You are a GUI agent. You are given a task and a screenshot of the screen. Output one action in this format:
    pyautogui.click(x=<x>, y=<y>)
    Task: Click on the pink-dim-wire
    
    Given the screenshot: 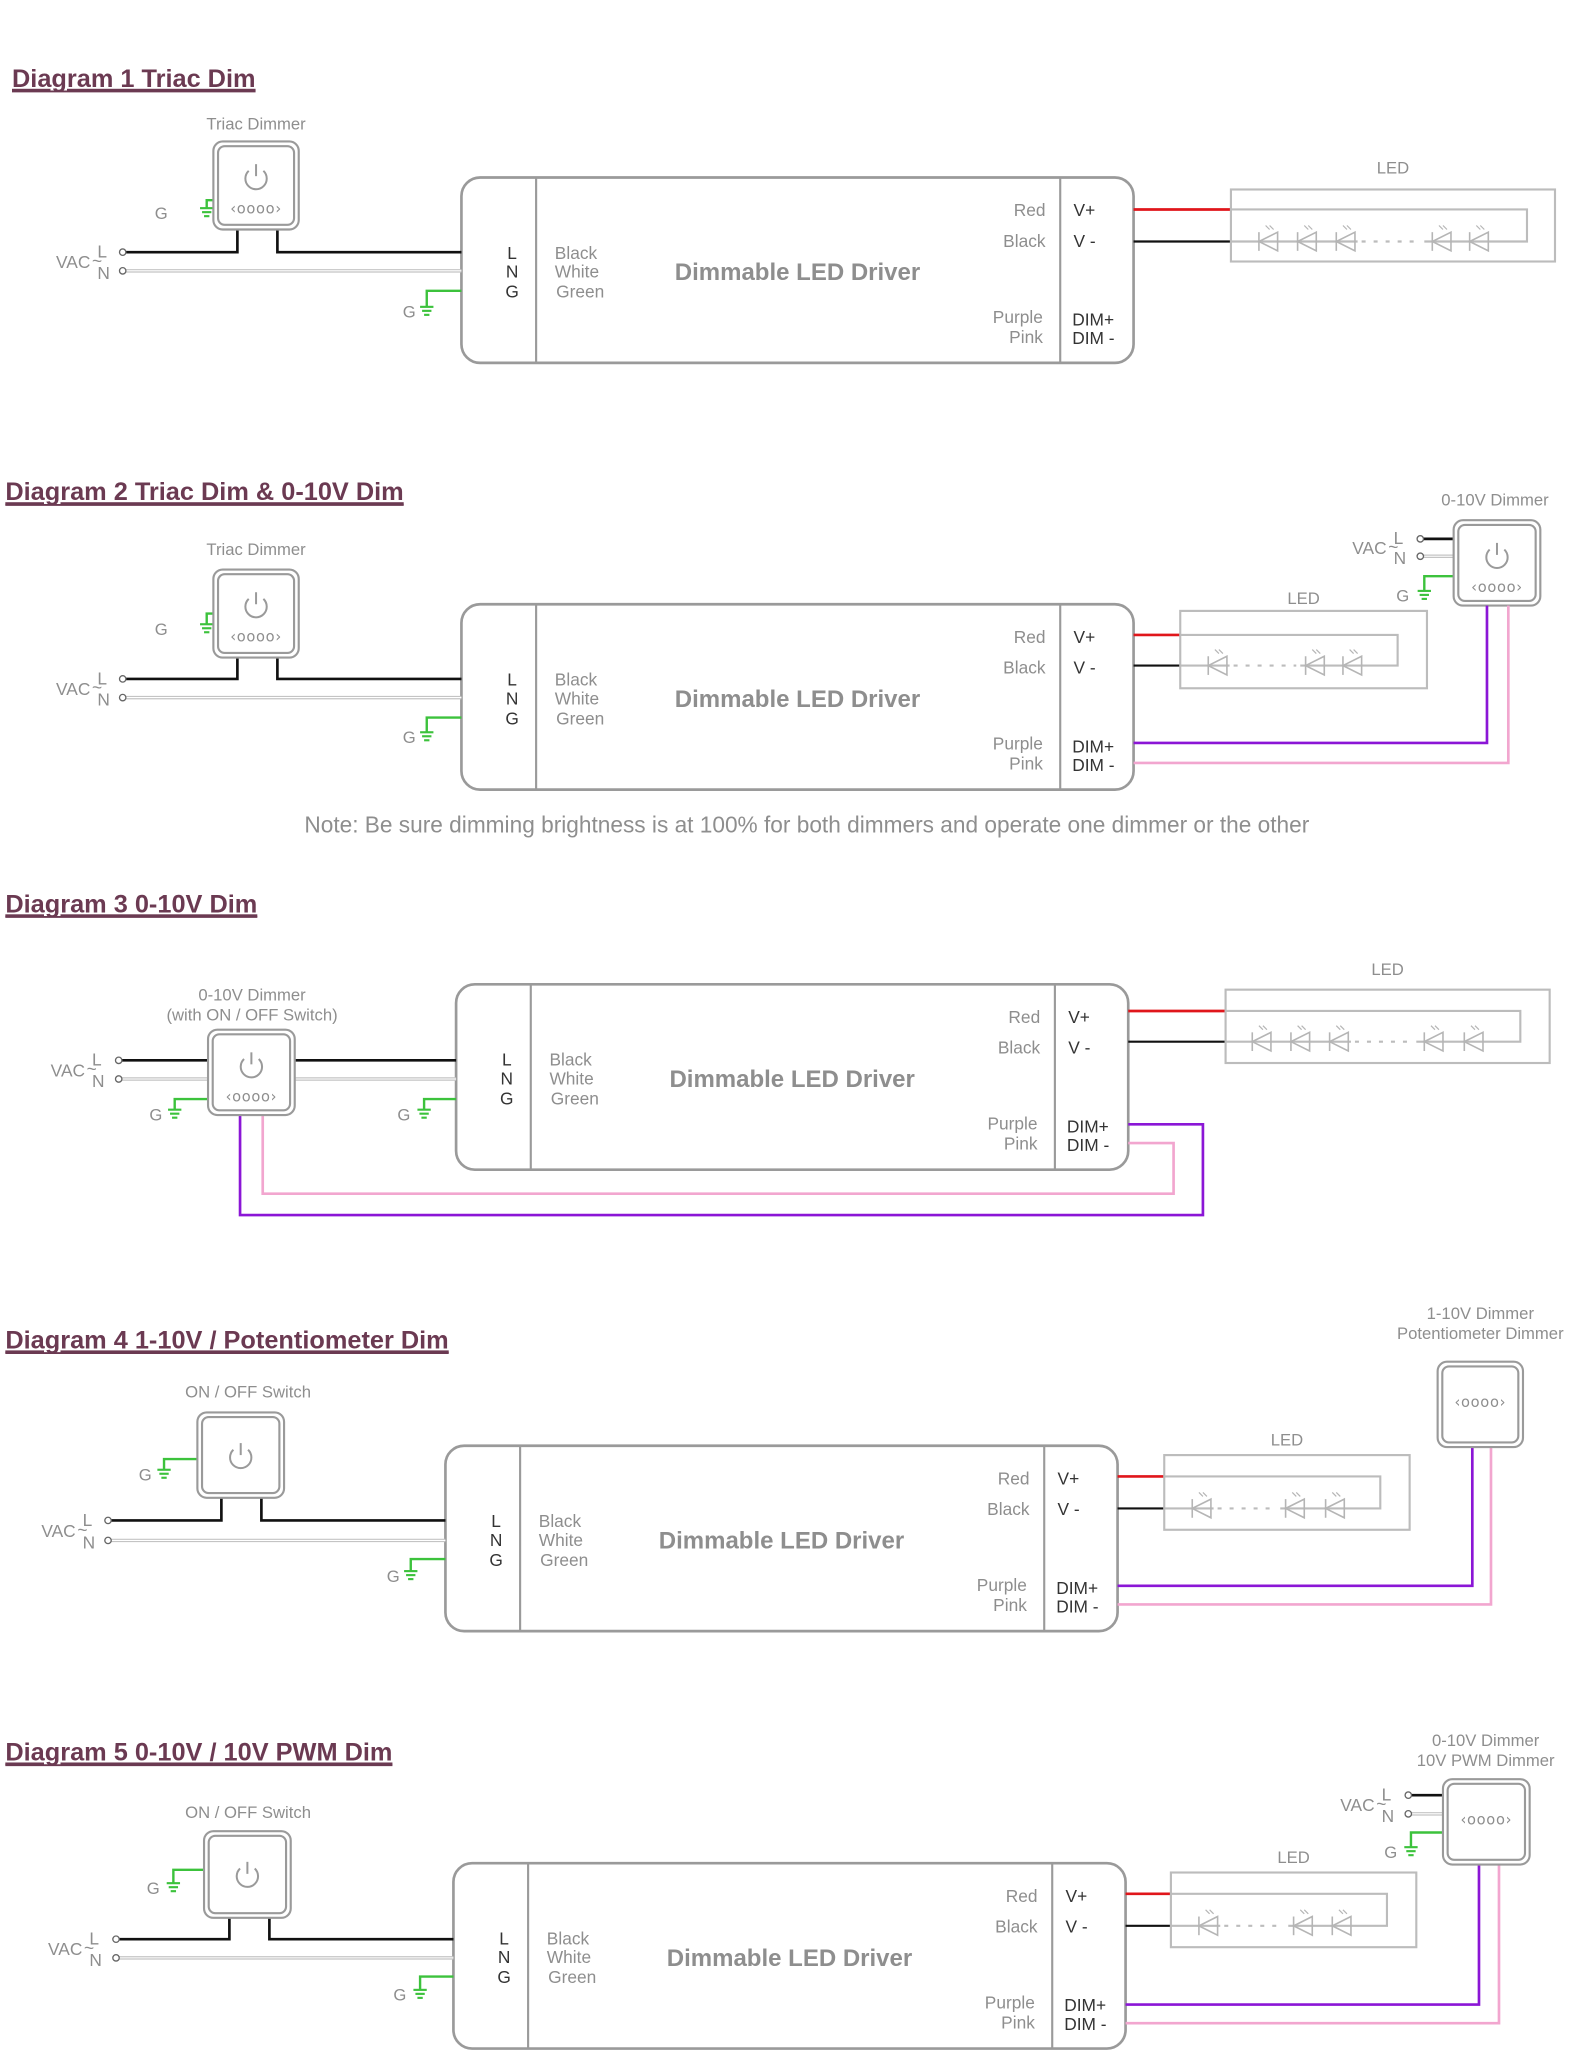 What is the action you would take?
    pyautogui.click(x=1305, y=1526)
    